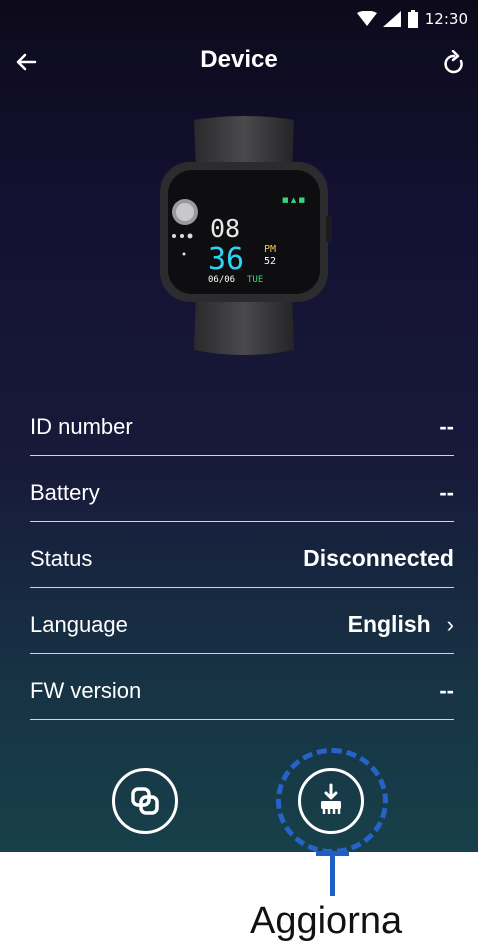  I want to click on row-label: Status, so click(61, 558).